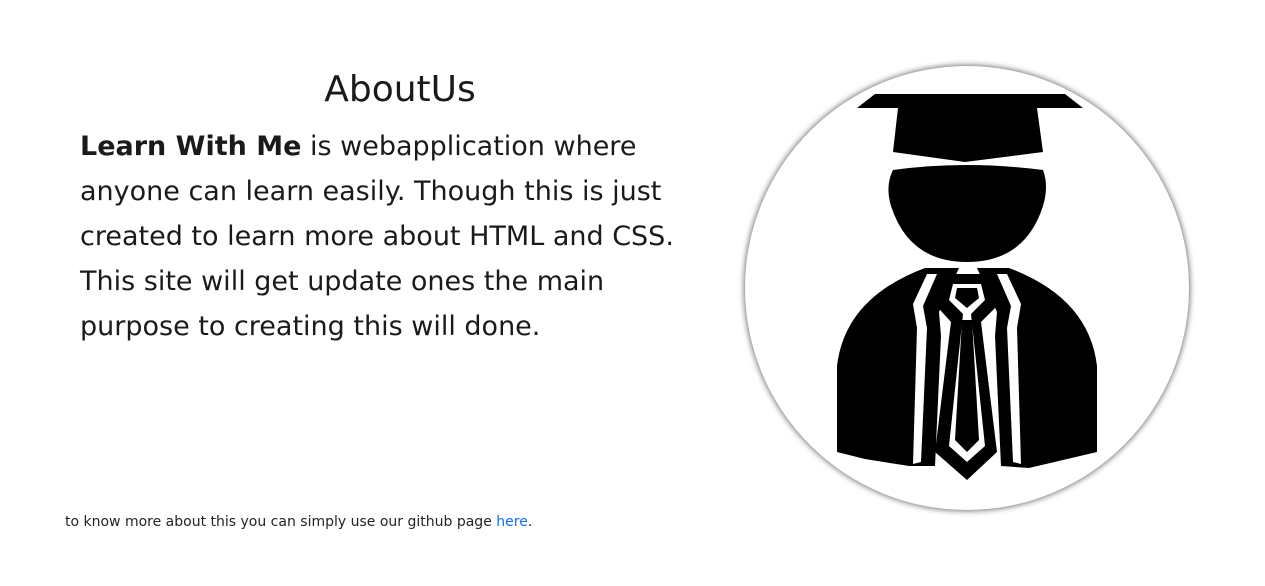  What do you see at coordinates (530, 522) in the screenshot?
I see `footer-period: .` at bounding box center [530, 522].